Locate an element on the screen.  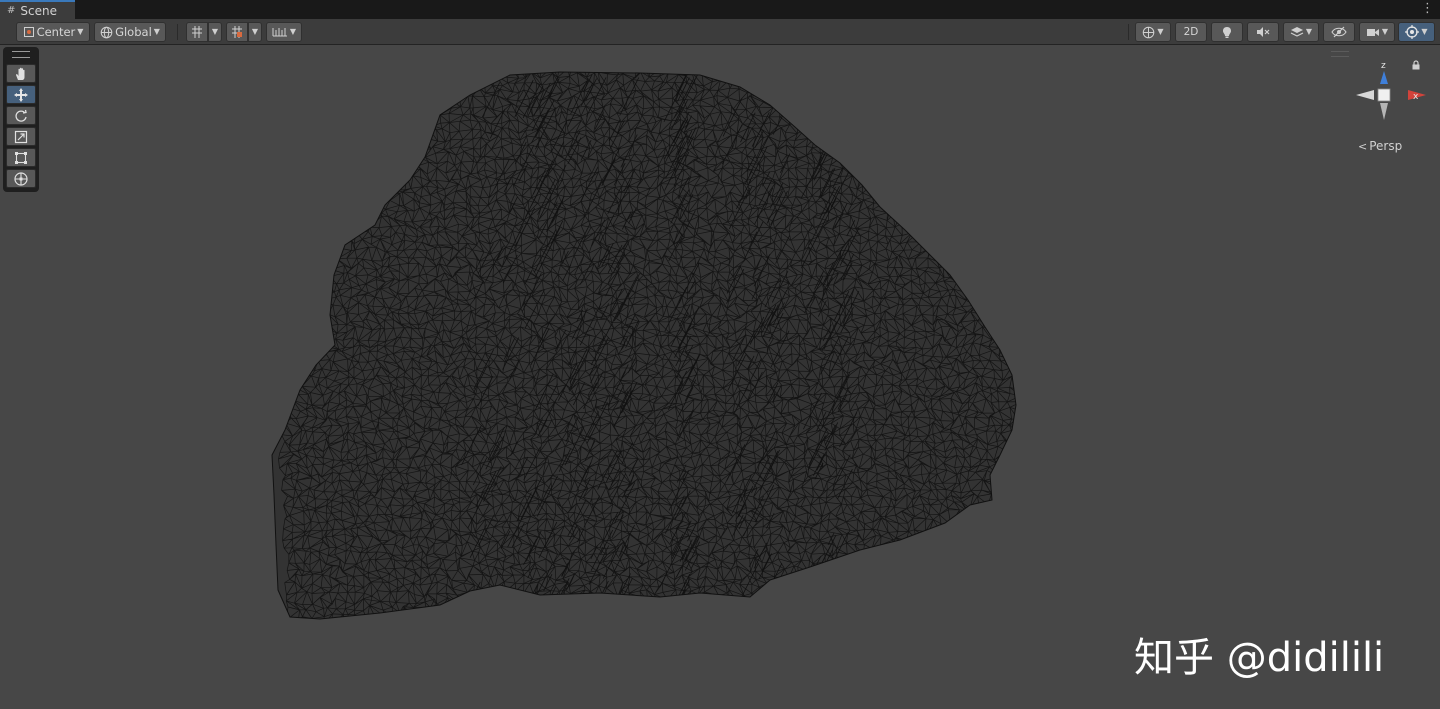
more-options-icon: ⋮ is located at coordinates (1427, 9).